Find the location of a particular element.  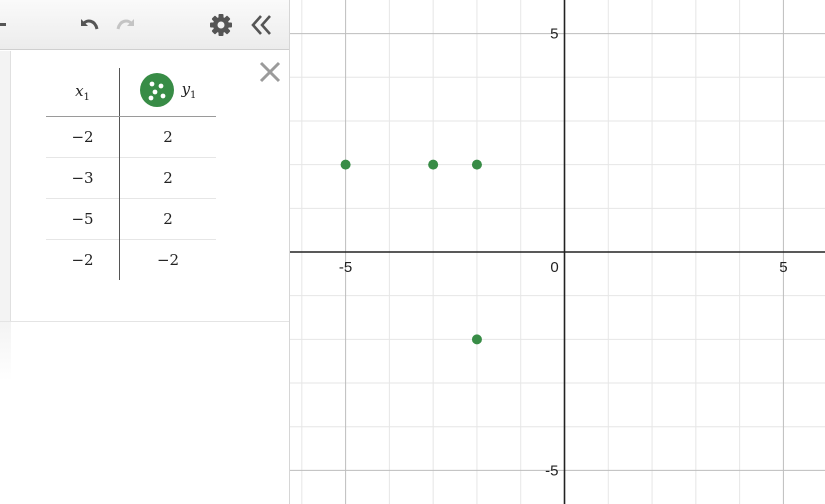

table-row: −2 2 is located at coordinates (131, 137).